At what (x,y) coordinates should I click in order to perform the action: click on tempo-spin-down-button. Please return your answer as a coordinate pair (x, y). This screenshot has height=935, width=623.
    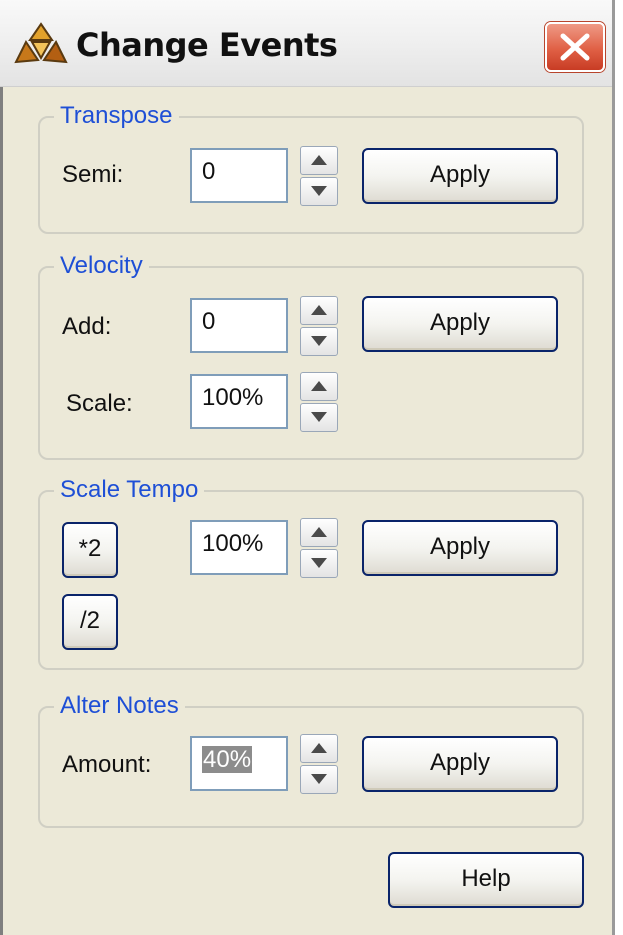
    Looking at the image, I should click on (319, 563).